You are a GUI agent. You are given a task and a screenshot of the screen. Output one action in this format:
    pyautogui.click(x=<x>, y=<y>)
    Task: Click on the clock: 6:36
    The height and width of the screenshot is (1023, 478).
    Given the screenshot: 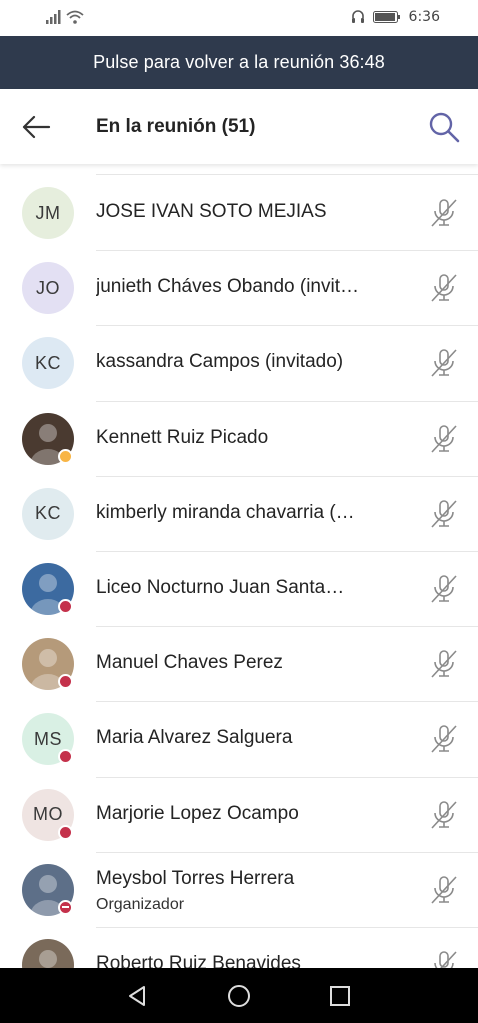 What is the action you would take?
    pyautogui.click(x=424, y=17)
    